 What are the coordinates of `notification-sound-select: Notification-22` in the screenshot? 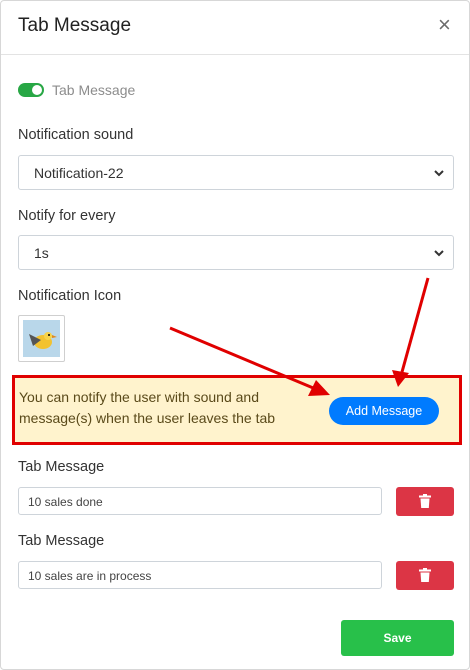 It's located at (236, 172).